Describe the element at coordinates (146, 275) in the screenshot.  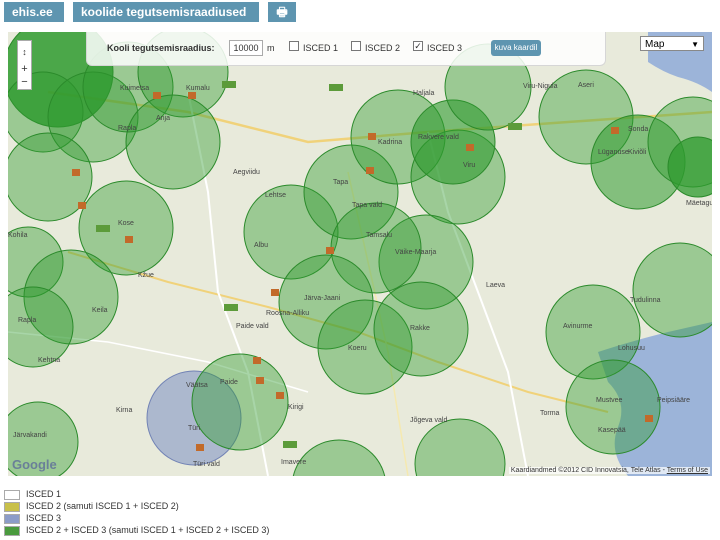
I see `svg-text: Kžue` at that location.